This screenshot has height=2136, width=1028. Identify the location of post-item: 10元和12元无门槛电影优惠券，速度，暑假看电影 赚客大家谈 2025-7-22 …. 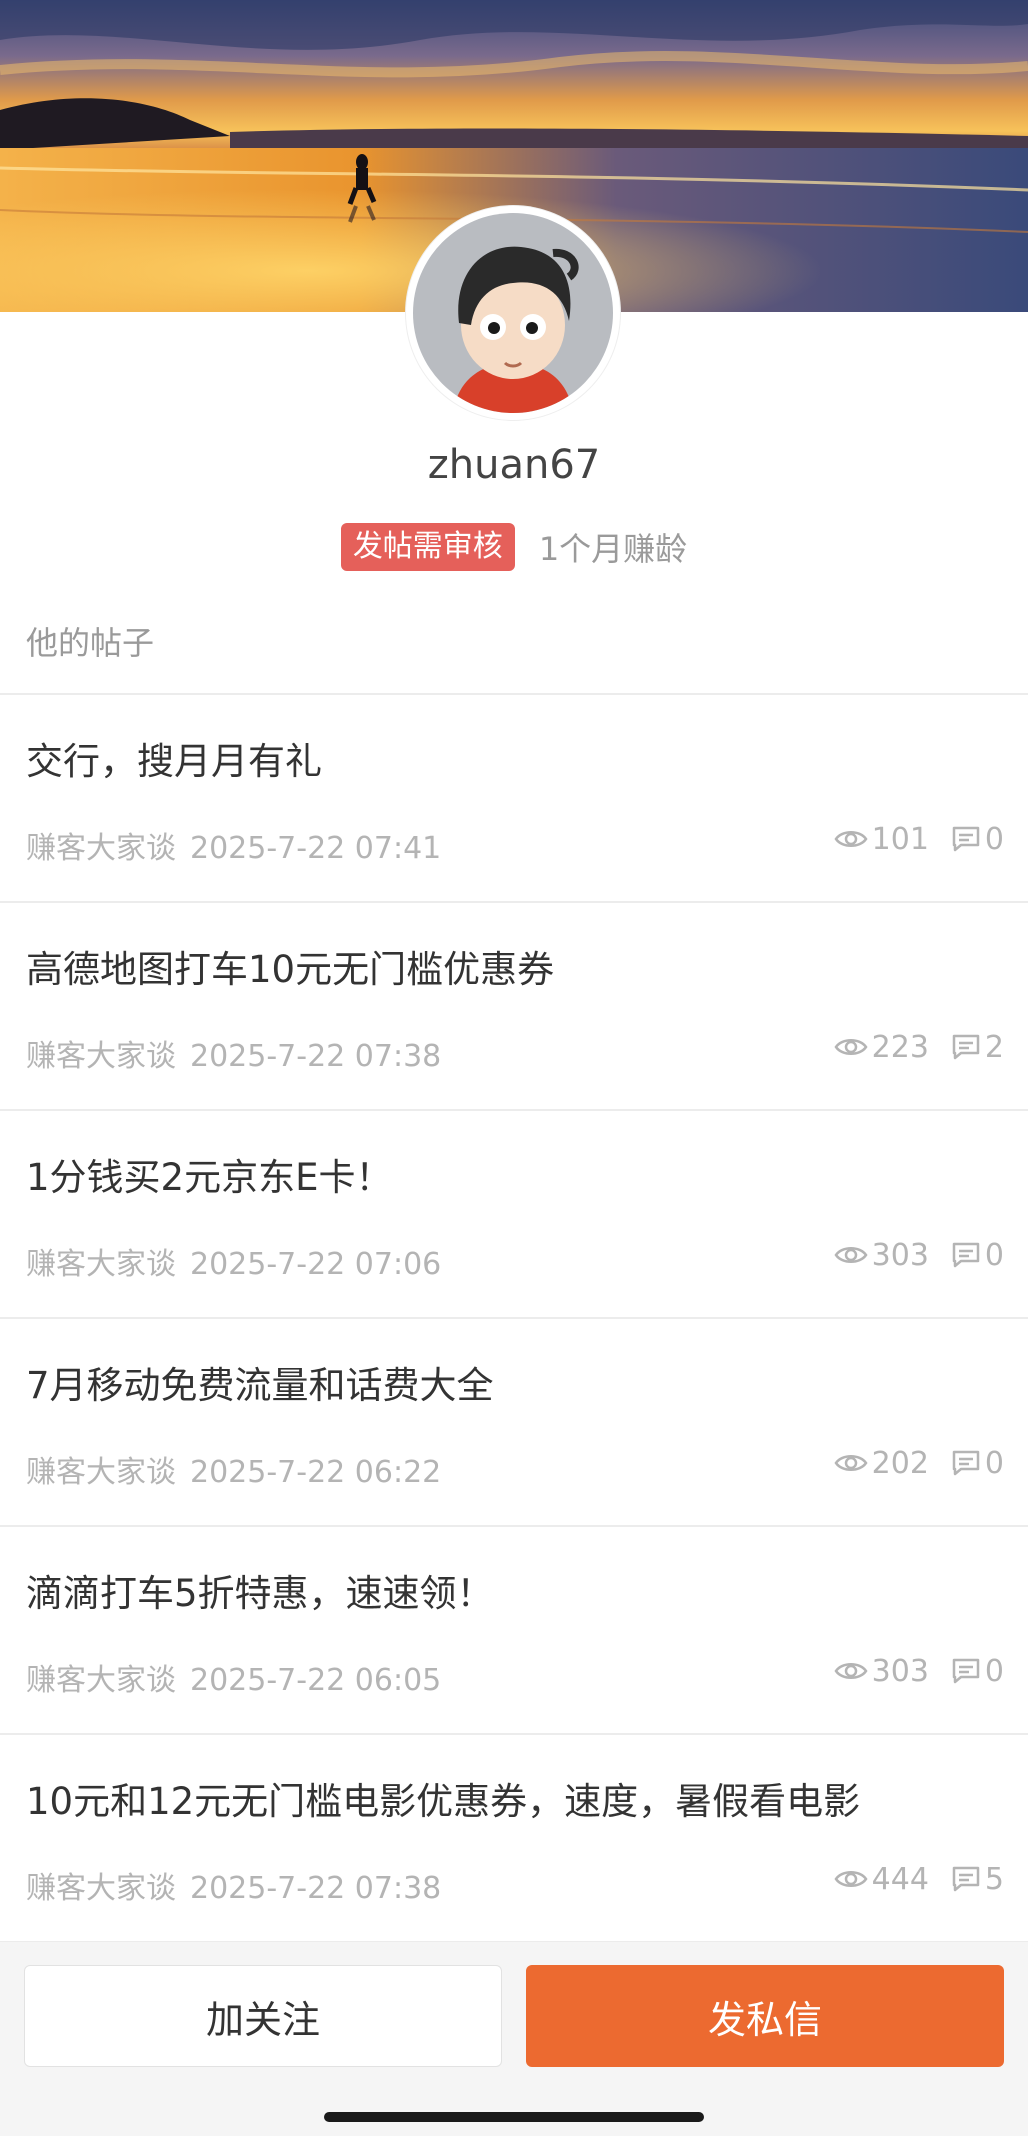
(514, 1839).